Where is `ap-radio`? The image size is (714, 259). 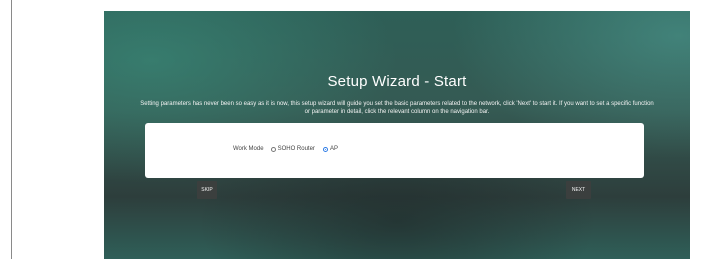
ap-radio is located at coordinates (325, 149).